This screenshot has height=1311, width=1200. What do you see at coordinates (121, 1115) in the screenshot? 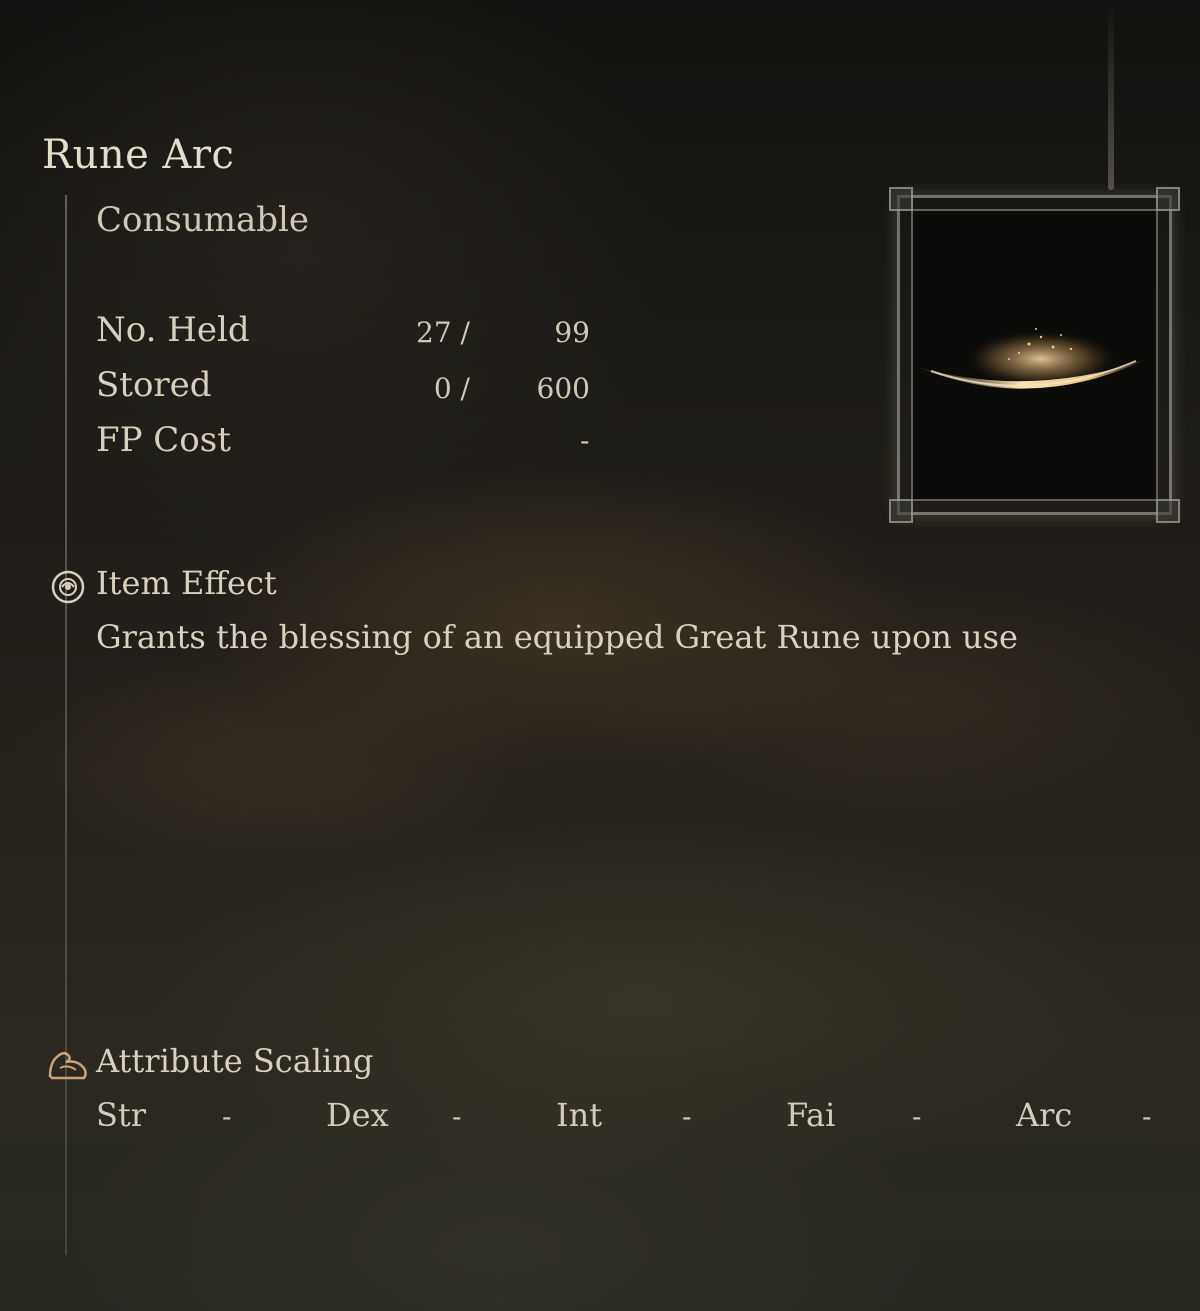
I see `attr-str-label: Str` at bounding box center [121, 1115].